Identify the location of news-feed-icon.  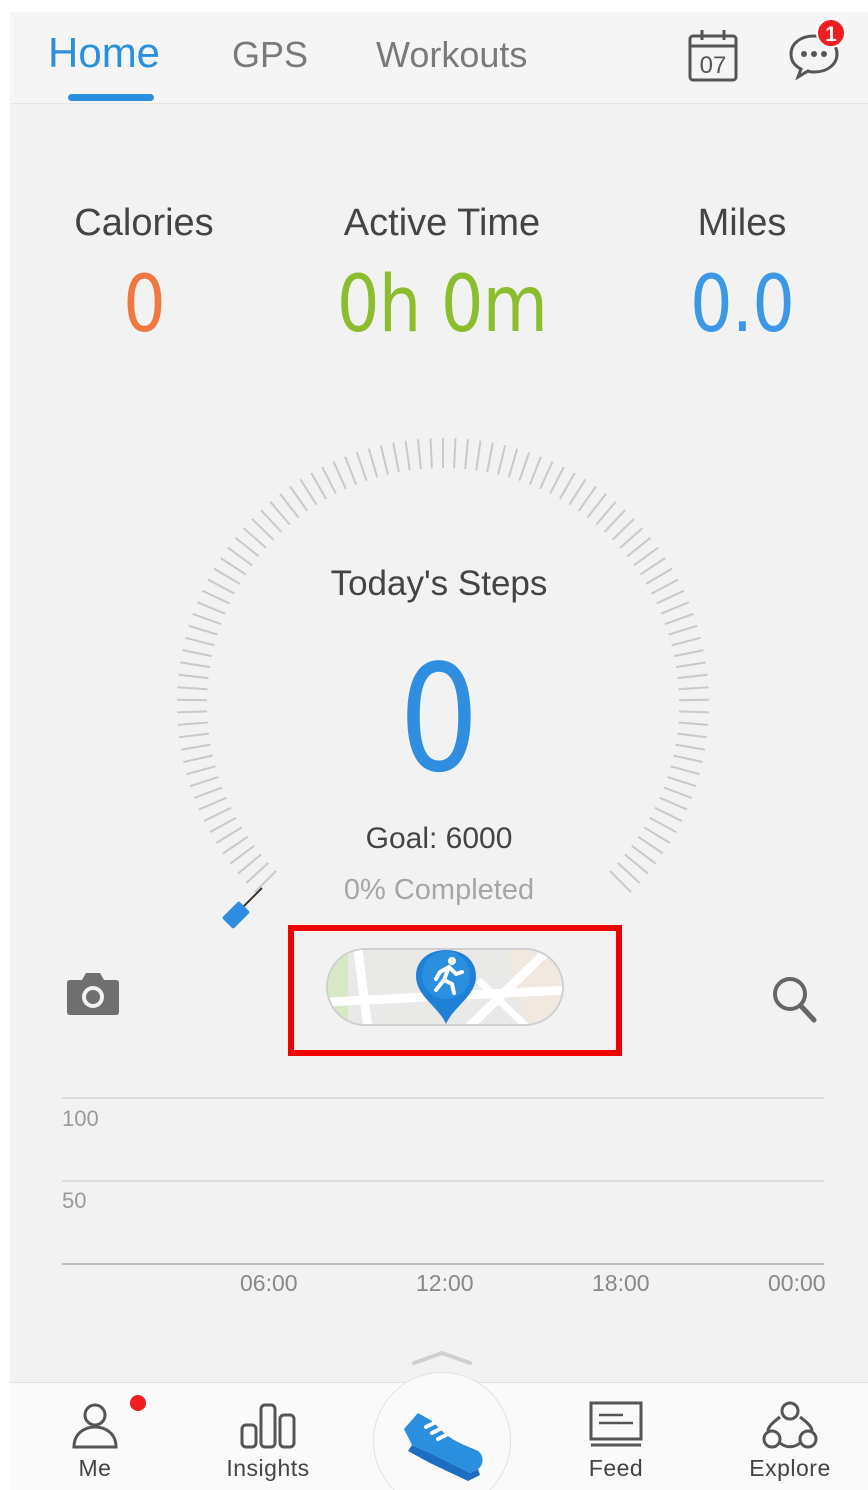
(616, 1424).